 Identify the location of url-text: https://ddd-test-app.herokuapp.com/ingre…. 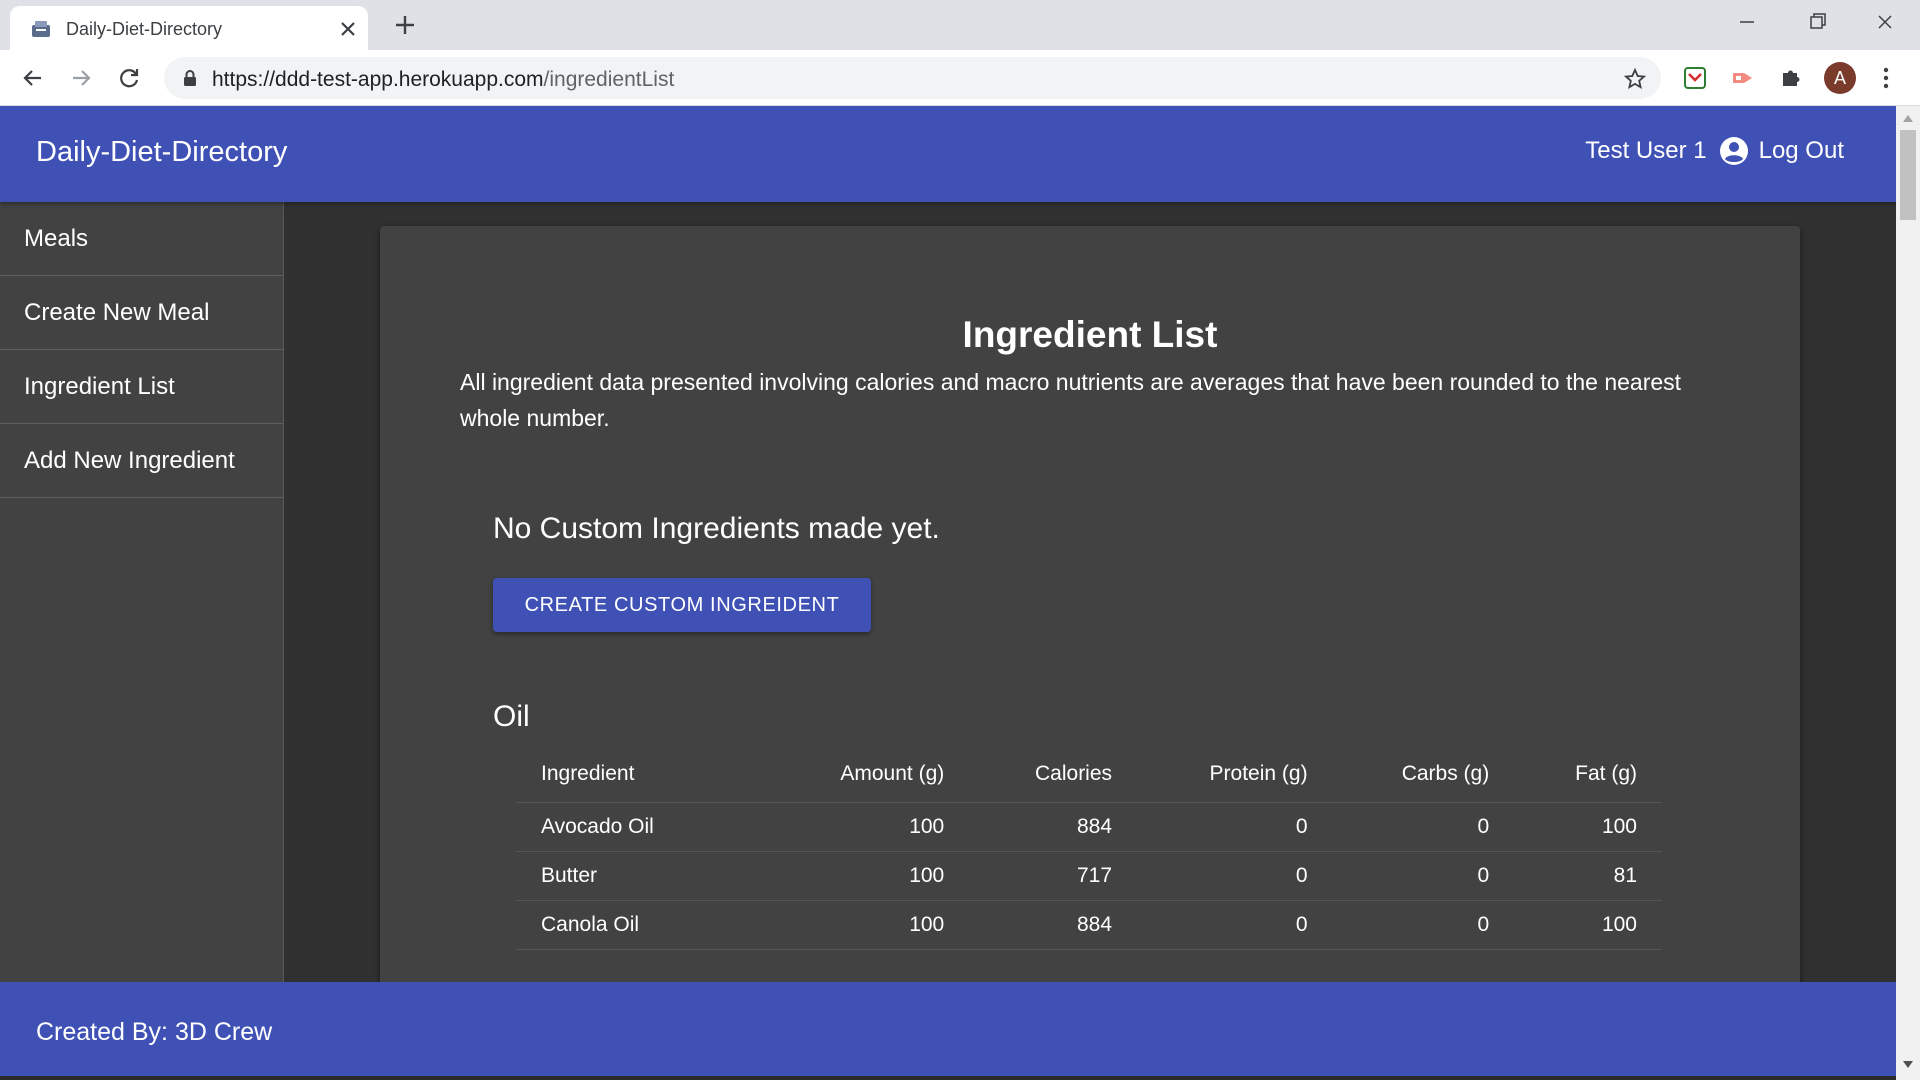
(443, 80).